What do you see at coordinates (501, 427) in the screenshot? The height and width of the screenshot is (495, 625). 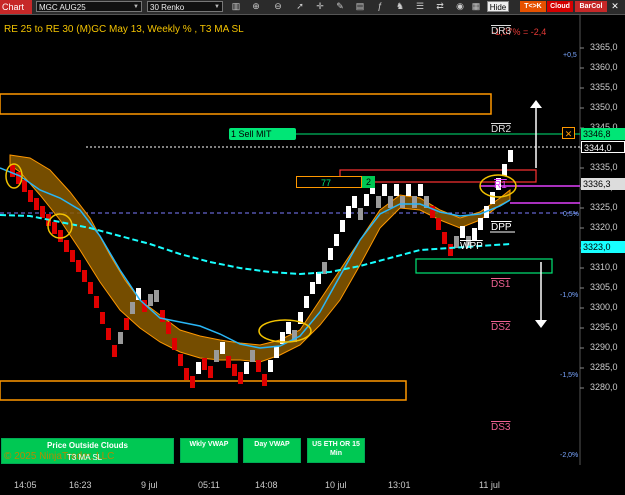 I see `level-ds3: DS3` at bounding box center [501, 427].